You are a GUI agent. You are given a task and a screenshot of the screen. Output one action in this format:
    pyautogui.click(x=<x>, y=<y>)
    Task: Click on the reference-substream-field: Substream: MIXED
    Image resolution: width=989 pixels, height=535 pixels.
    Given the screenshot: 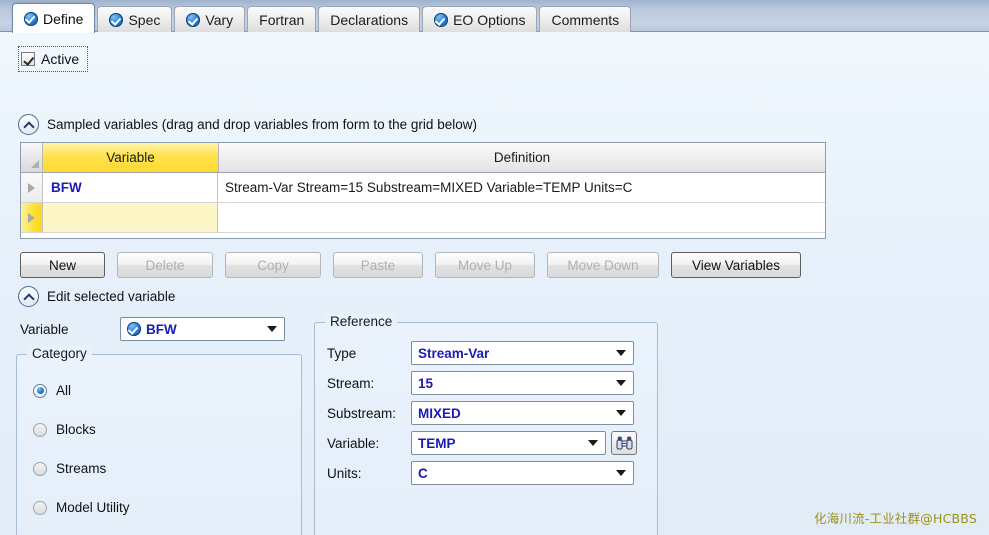 What is the action you would take?
    pyautogui.click(x=480, y=413)
    